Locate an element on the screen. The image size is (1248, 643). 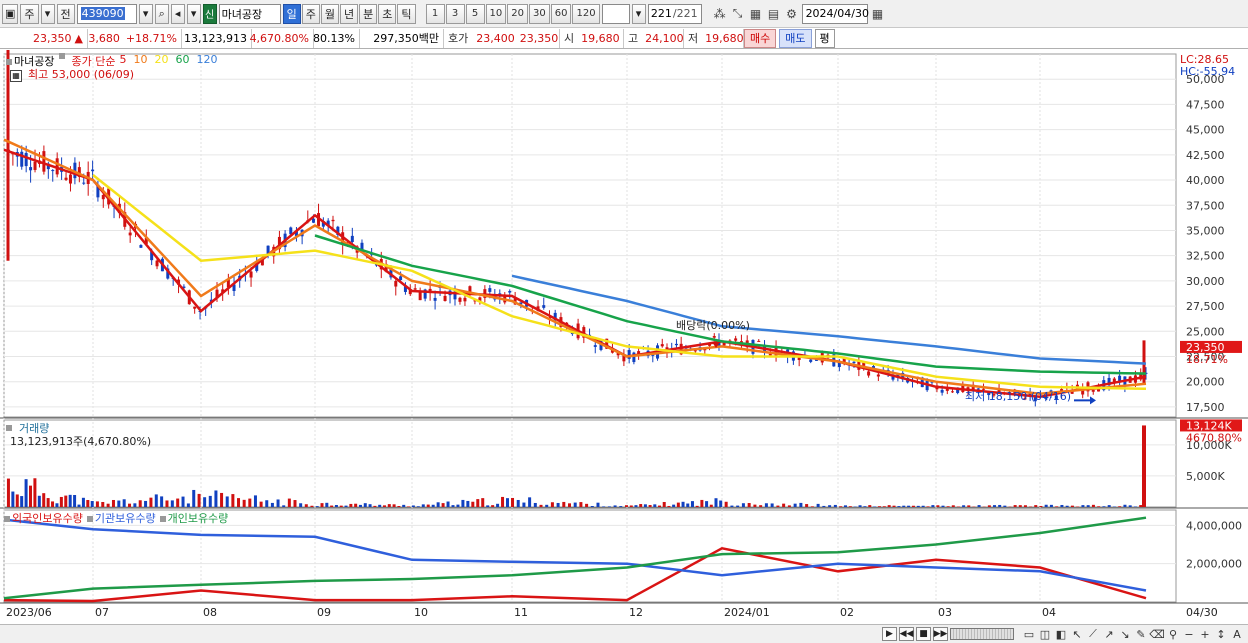
interval-dropdown-icon: ▾ is located at coordinates (638, 13).